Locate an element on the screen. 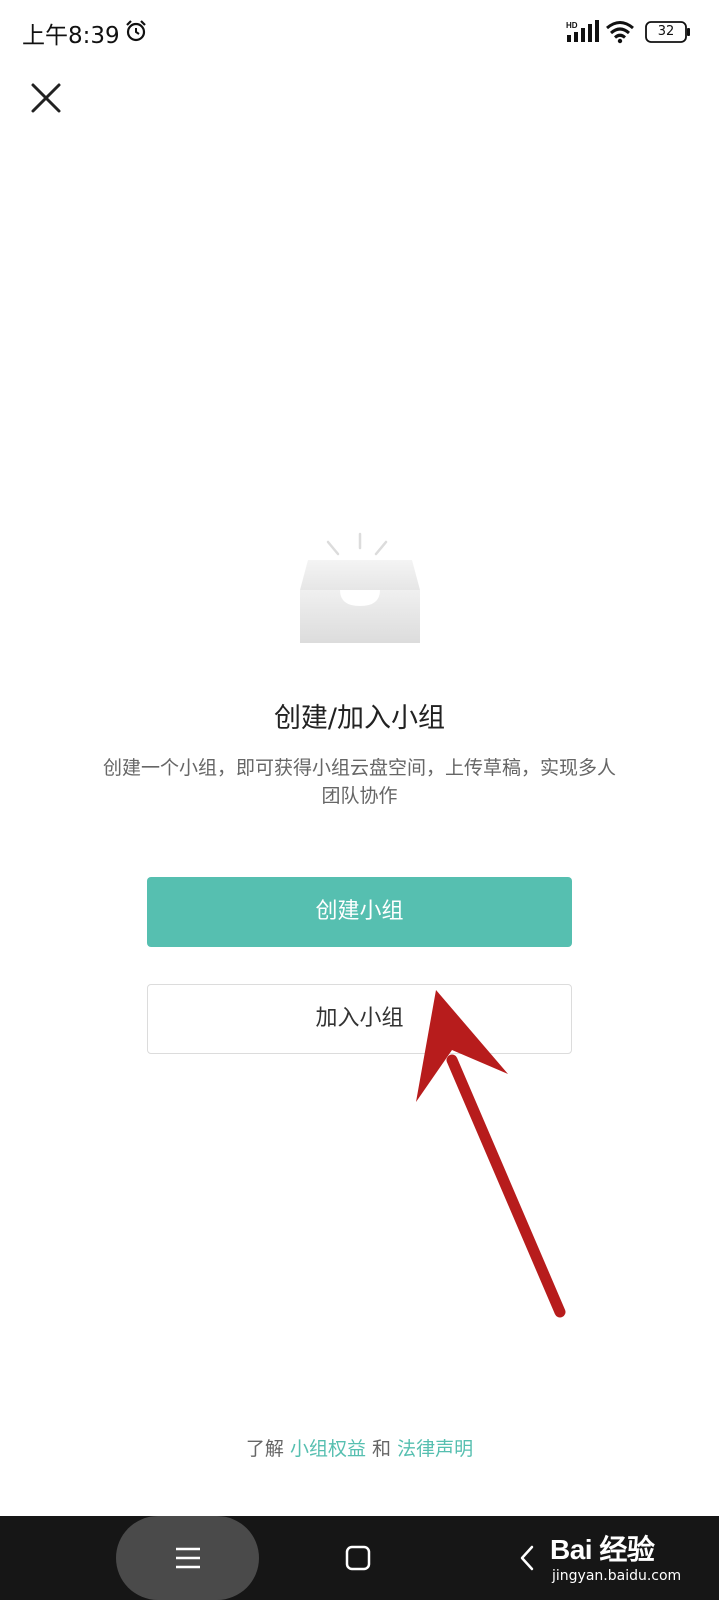 This screenshot has width=719, height=1600. back-icon is located at coordinates (527, 1558).